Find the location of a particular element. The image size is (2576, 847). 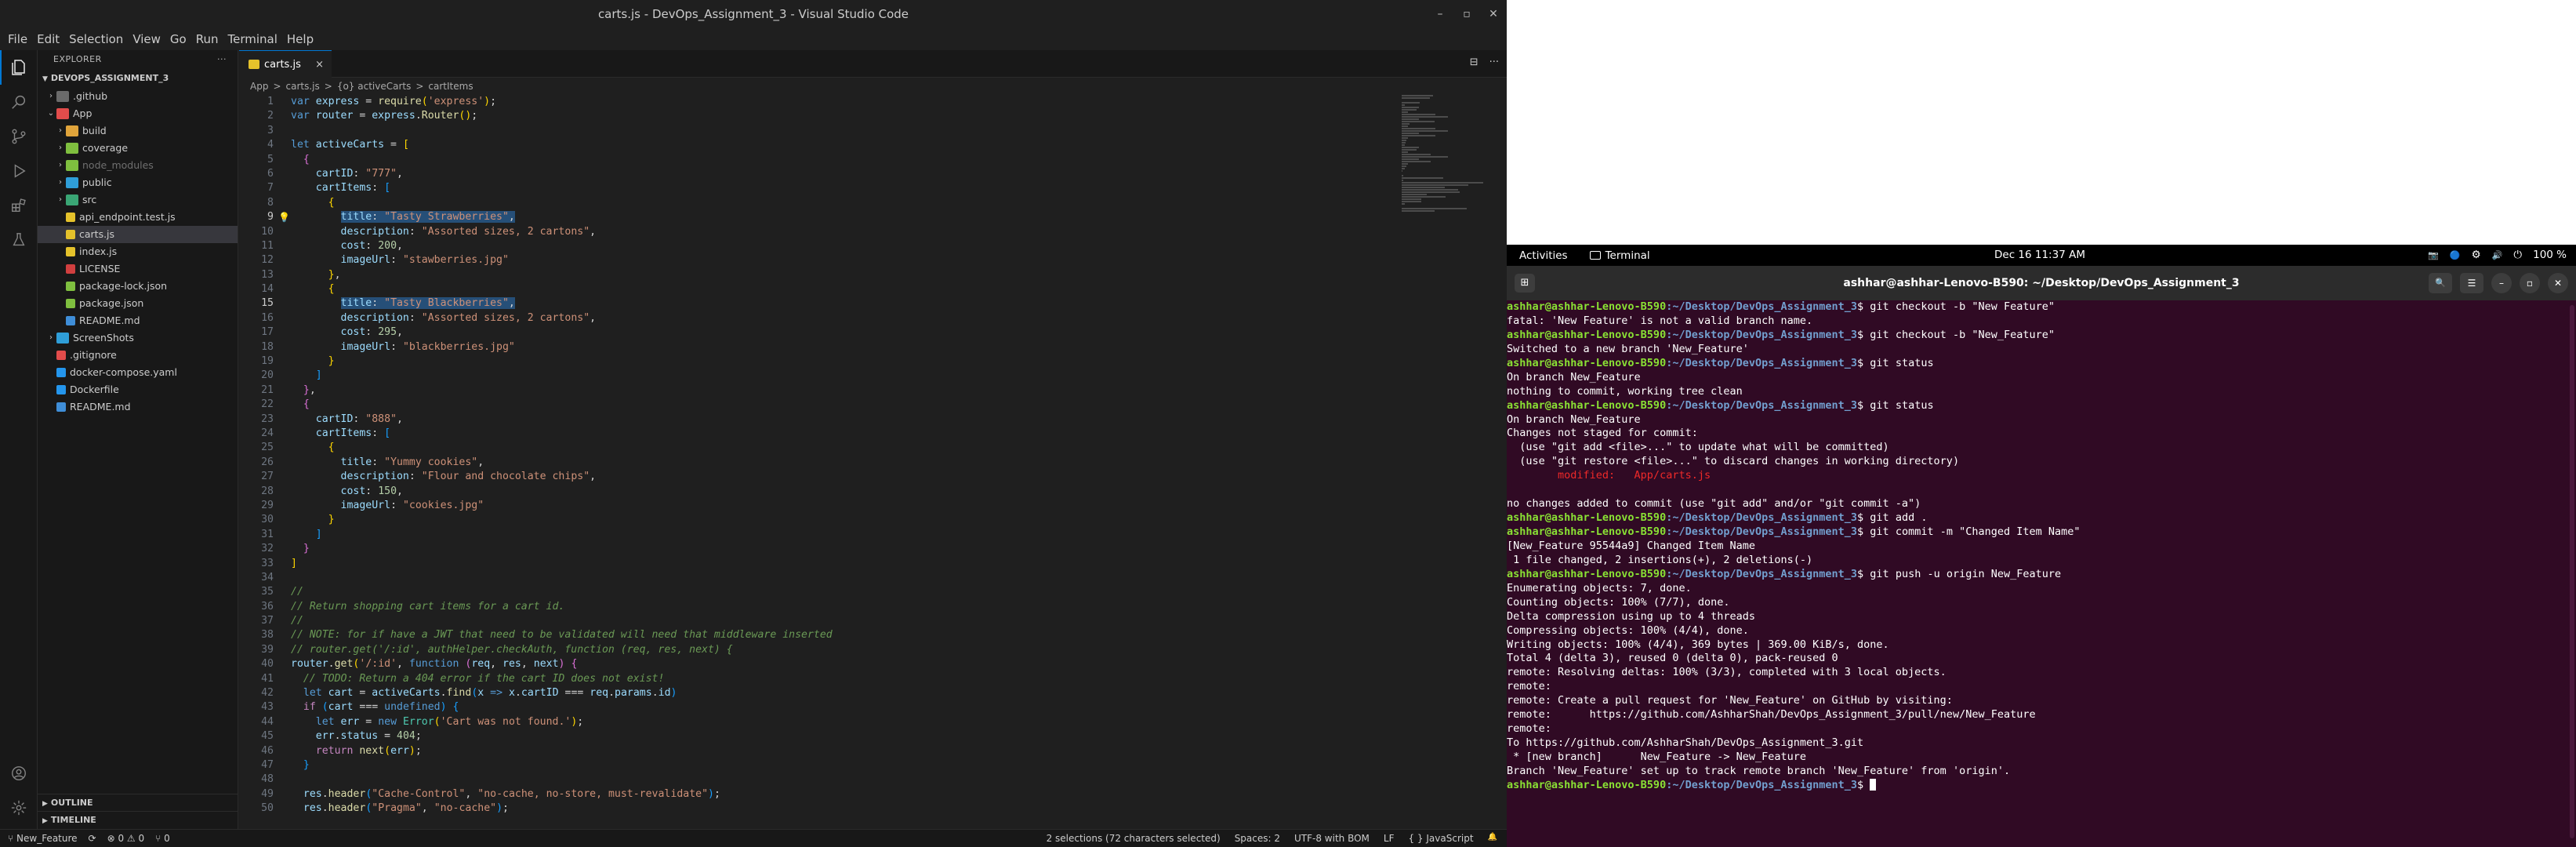

code-token: "Pragma" is located at coordinates (397, 808).